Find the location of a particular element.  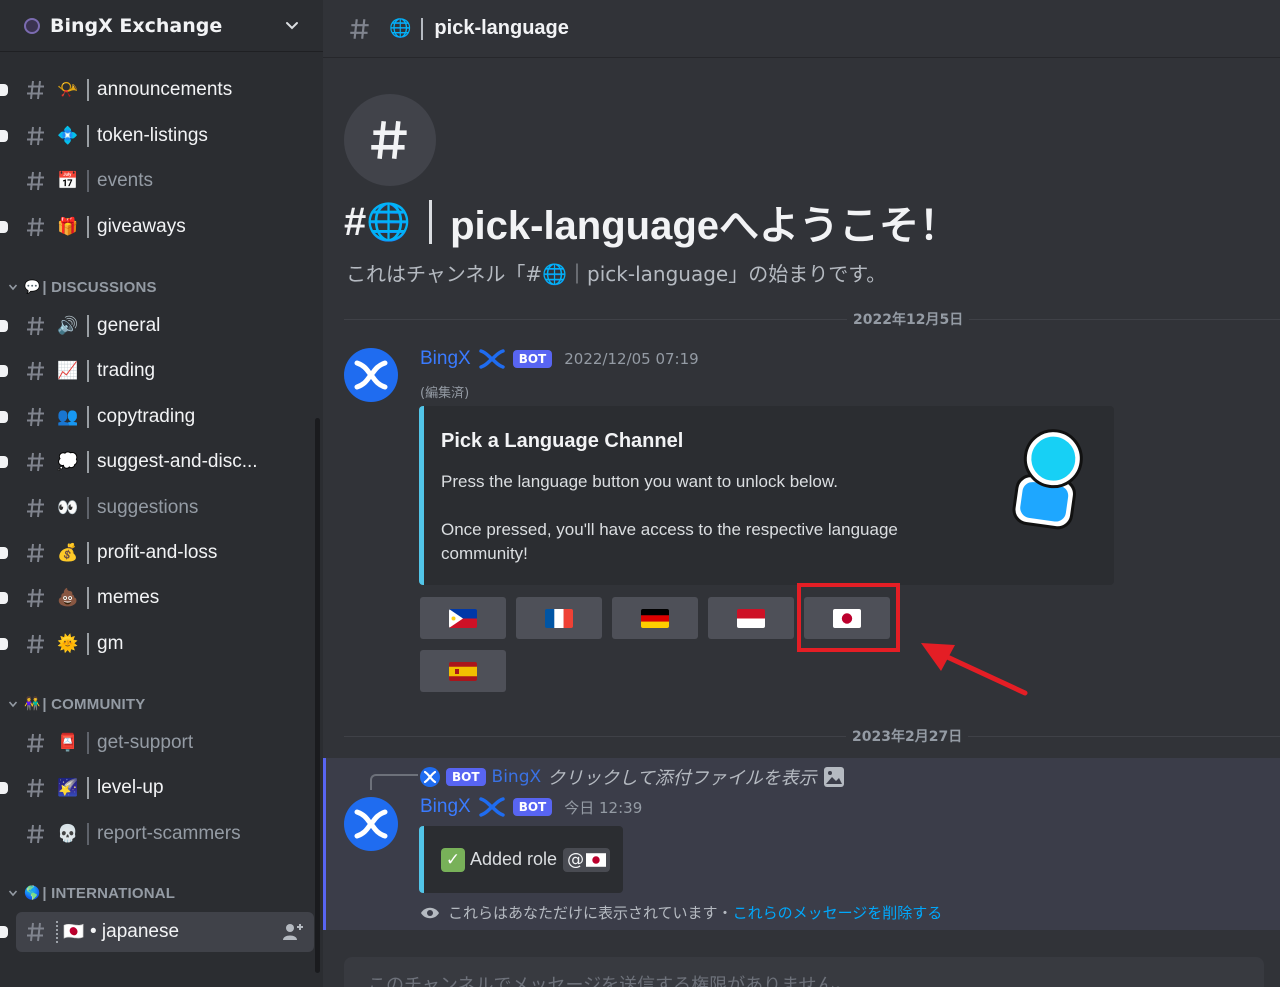

add-member-icon is located at coordinates (293, 932).